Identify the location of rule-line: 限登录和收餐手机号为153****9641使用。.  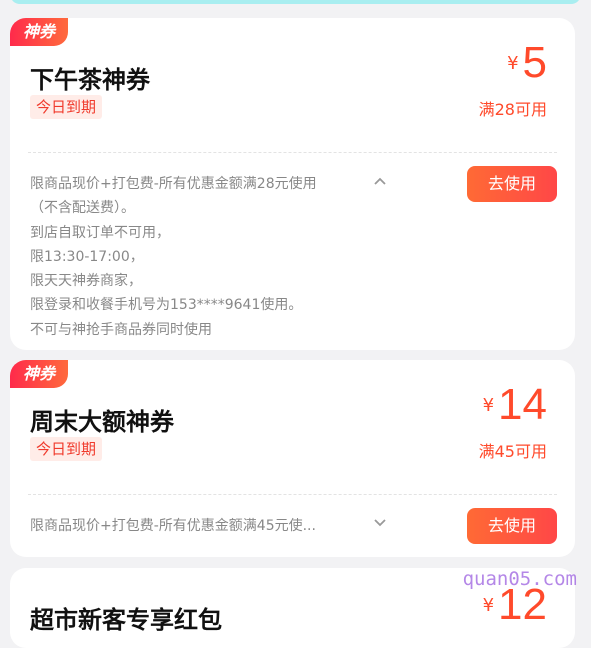
(166, 305).